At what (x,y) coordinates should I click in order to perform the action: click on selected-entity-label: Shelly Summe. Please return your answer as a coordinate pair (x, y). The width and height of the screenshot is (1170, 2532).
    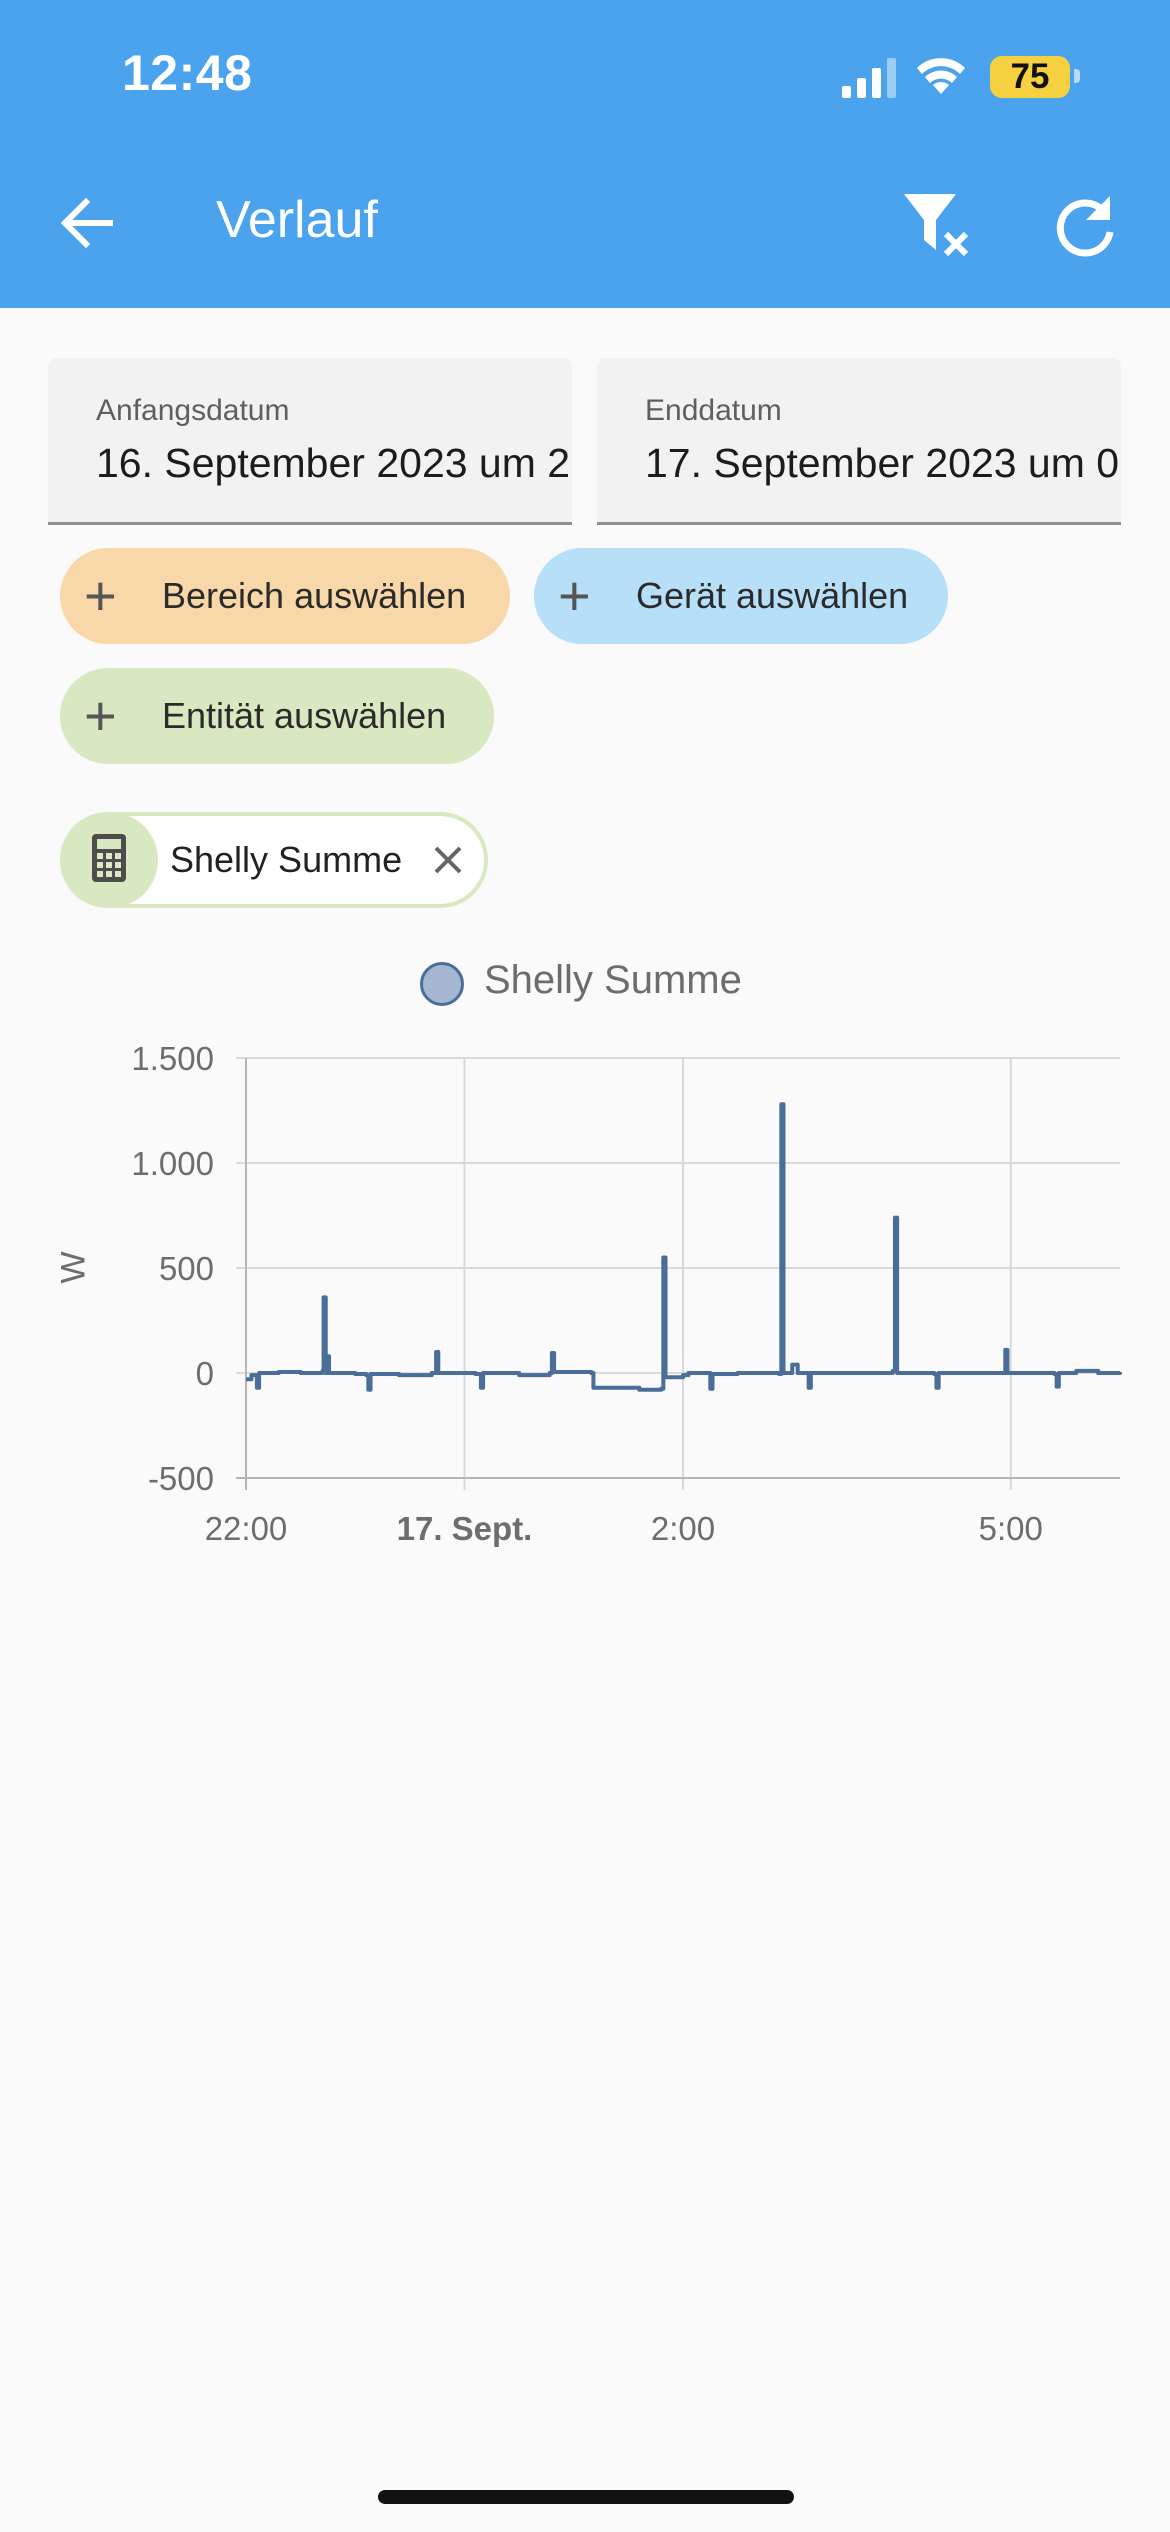
    Looking at the image, I should click on (286, 859).